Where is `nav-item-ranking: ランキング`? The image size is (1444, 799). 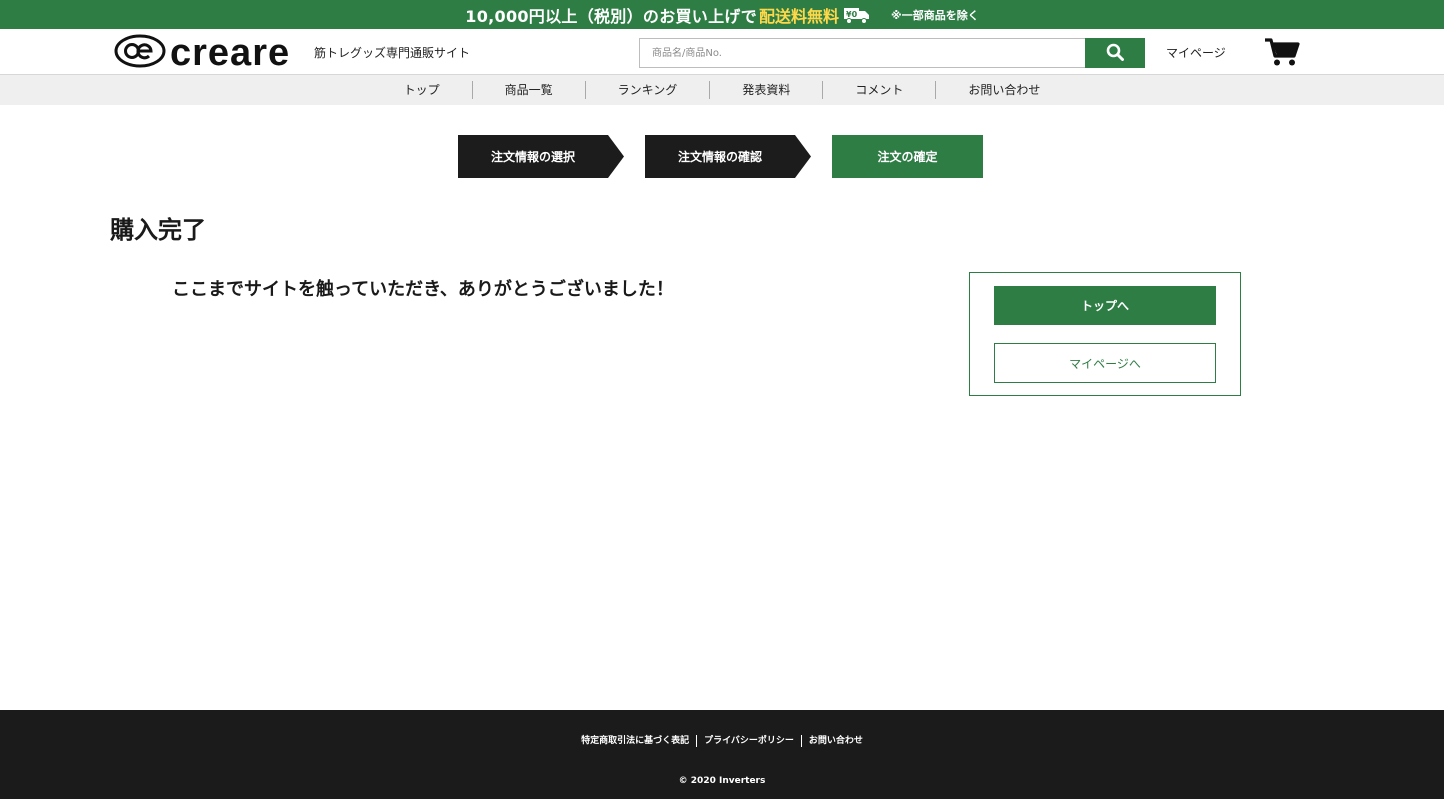
nav-item-ranking: ランキング is located at coordinates (647, 90).